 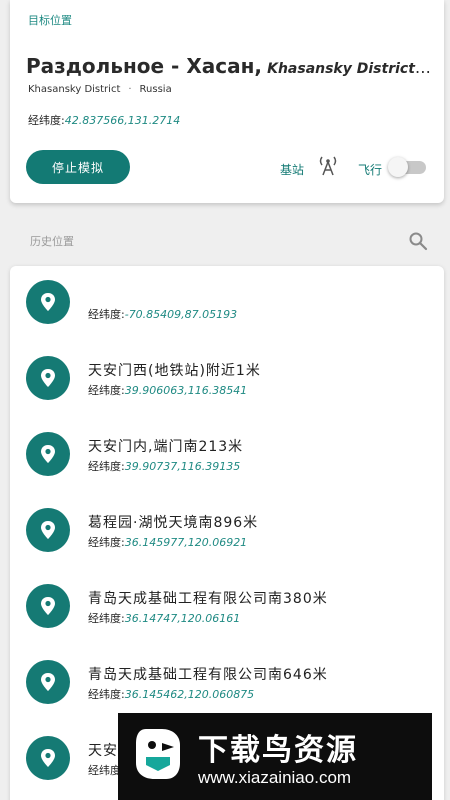 I want to click on target-coord-value: 42.837566,131.2714, so click(x=122, y=120).